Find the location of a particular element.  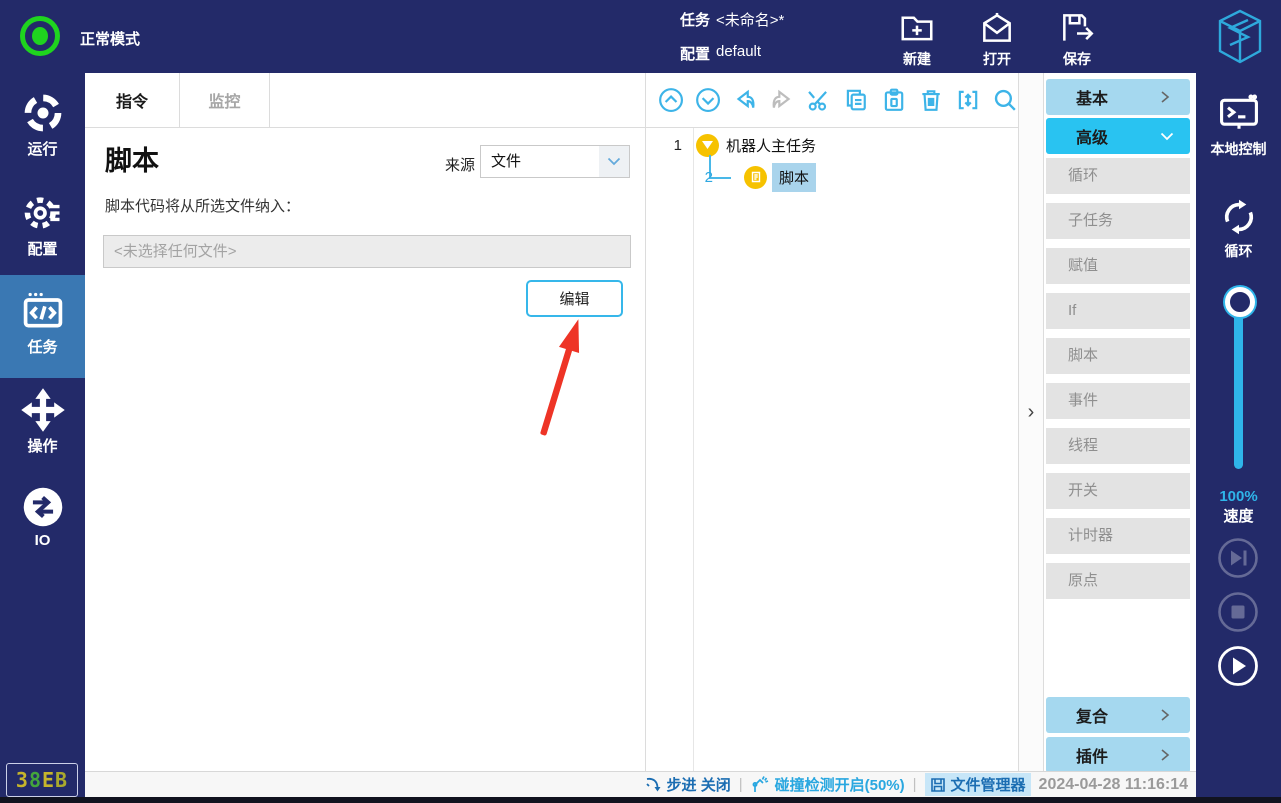

right-control-rail: 本地控制 循环 100% 速度 is located at coordinates (1238, 435).